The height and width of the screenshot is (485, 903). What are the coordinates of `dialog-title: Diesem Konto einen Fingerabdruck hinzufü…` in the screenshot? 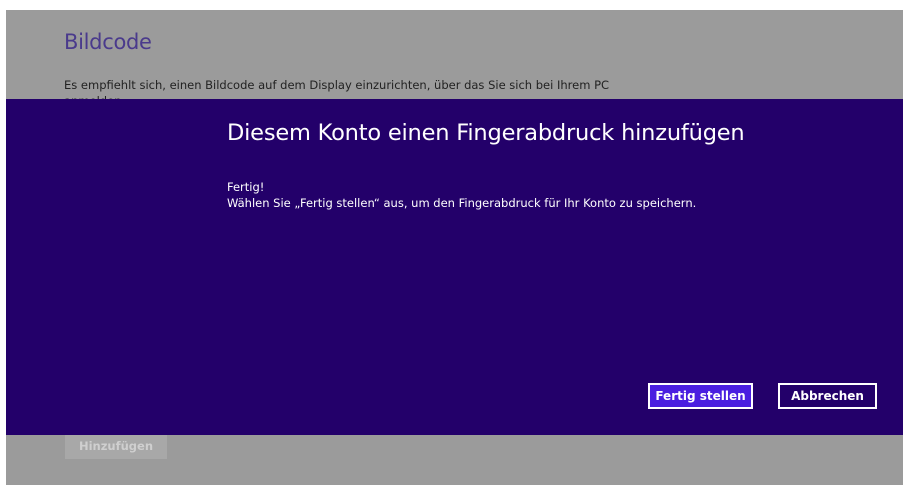 It's located at (486, 133).